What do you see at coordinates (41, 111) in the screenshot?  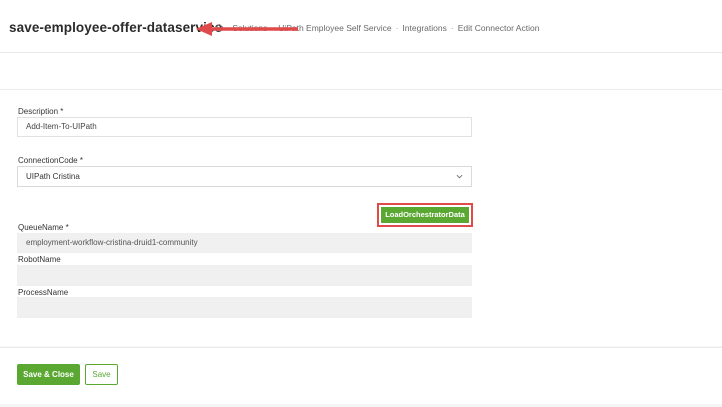 I see `description-label: Description *` at bounding box center [41, 111].